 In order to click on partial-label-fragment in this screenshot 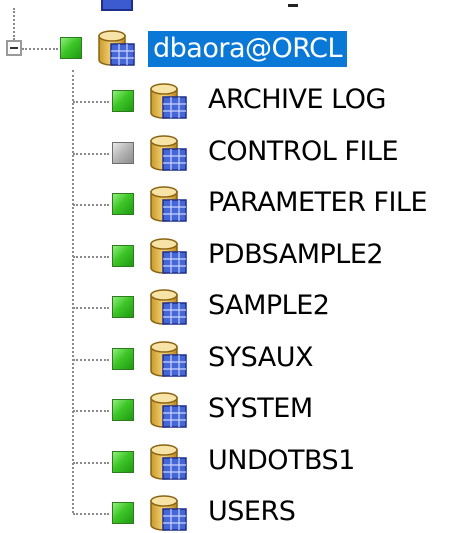, I will do `click(293, 5)`.